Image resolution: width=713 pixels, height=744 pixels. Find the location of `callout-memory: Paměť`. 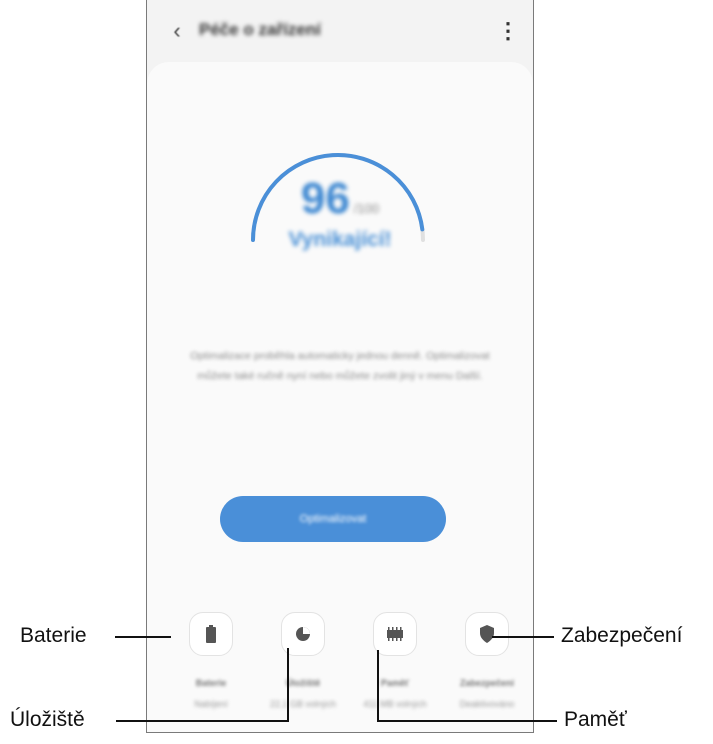

callout-memory: Paměť is located at coordinates (595, 719).